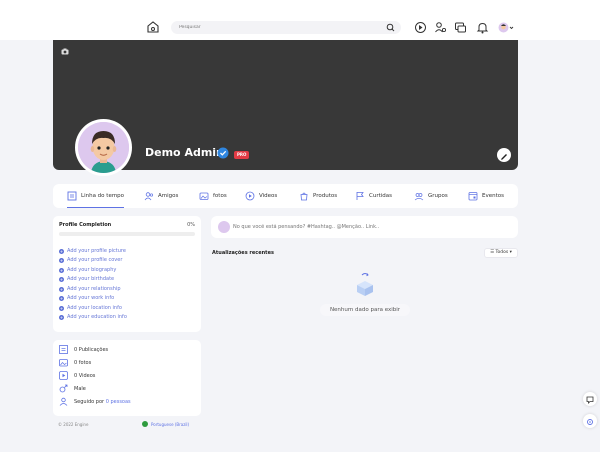 The height and width of the screenshot is (452, 600). I want to click on likes-icon, so click(360, 196).